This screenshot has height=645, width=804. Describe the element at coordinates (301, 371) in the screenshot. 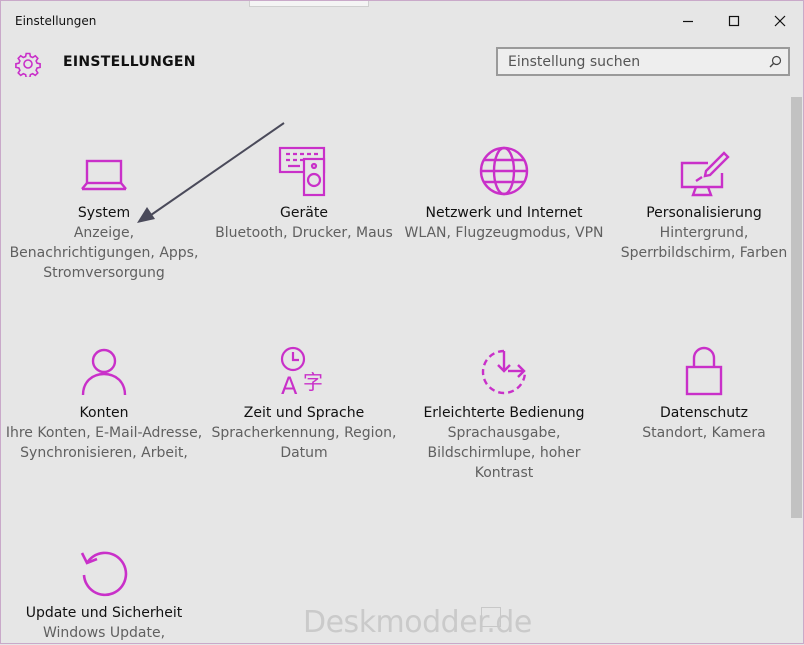

I see `time-language-icon: A字` at that location.